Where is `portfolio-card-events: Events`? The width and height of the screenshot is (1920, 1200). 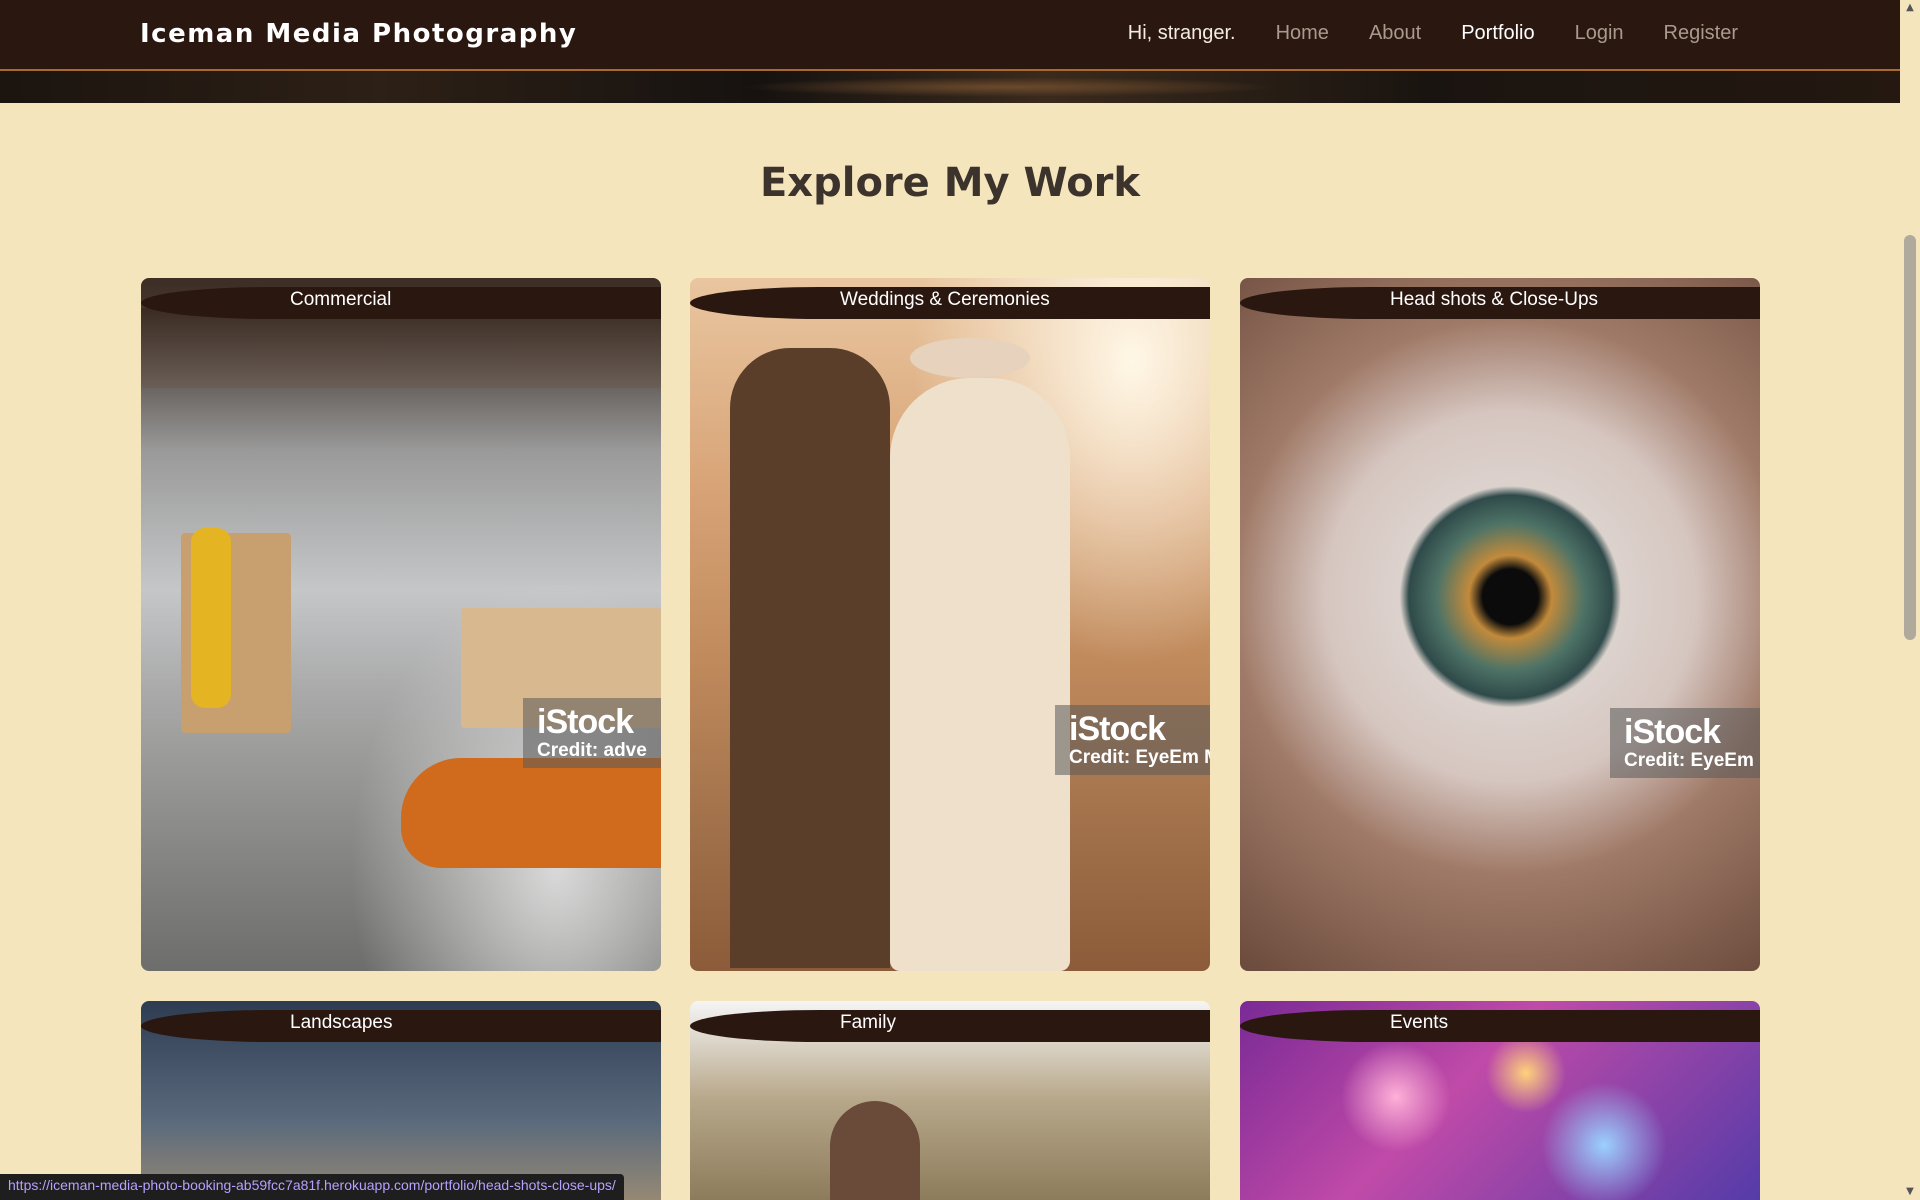 portfolio-card-events: Events is located at coordinates (1500, 1100).